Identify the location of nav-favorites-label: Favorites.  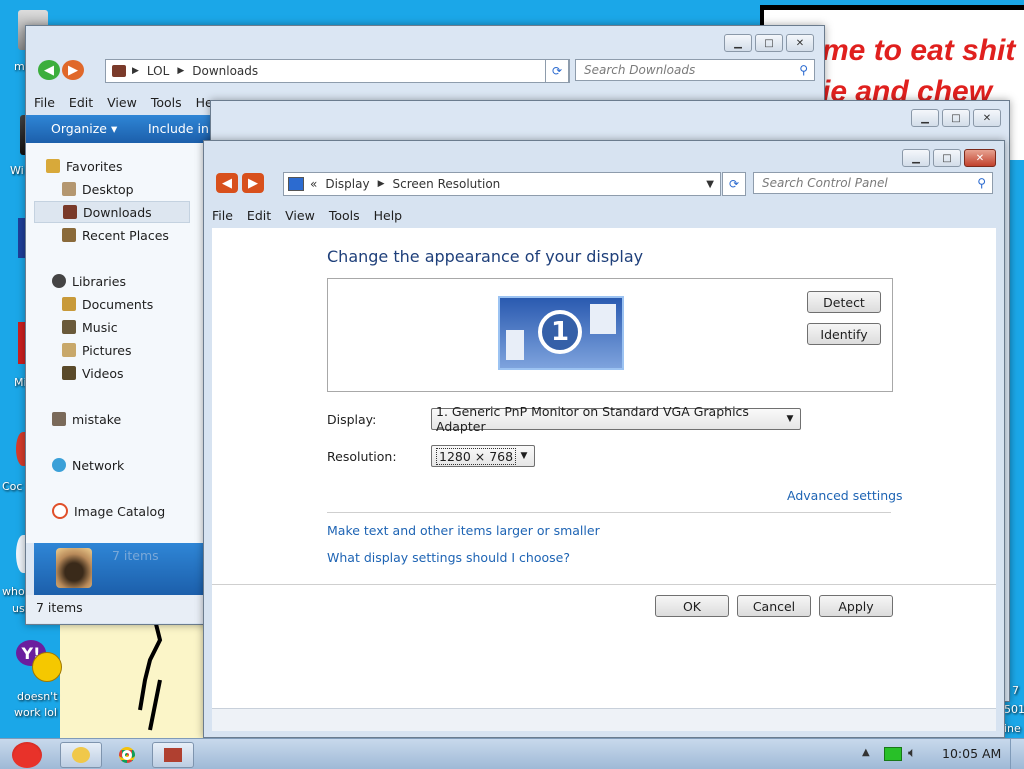
(94, 166).